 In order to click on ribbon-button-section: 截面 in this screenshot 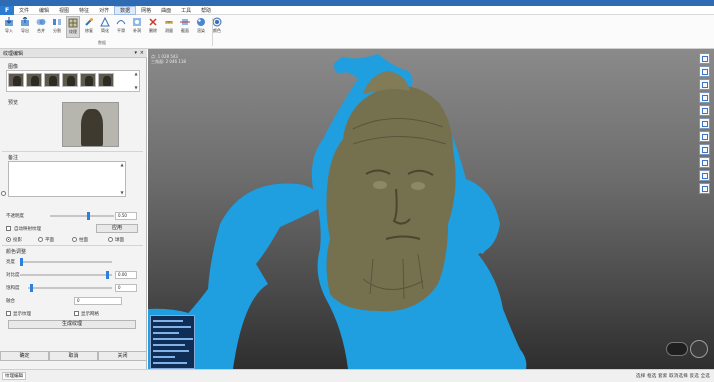, I will do `click(185, 27)`.